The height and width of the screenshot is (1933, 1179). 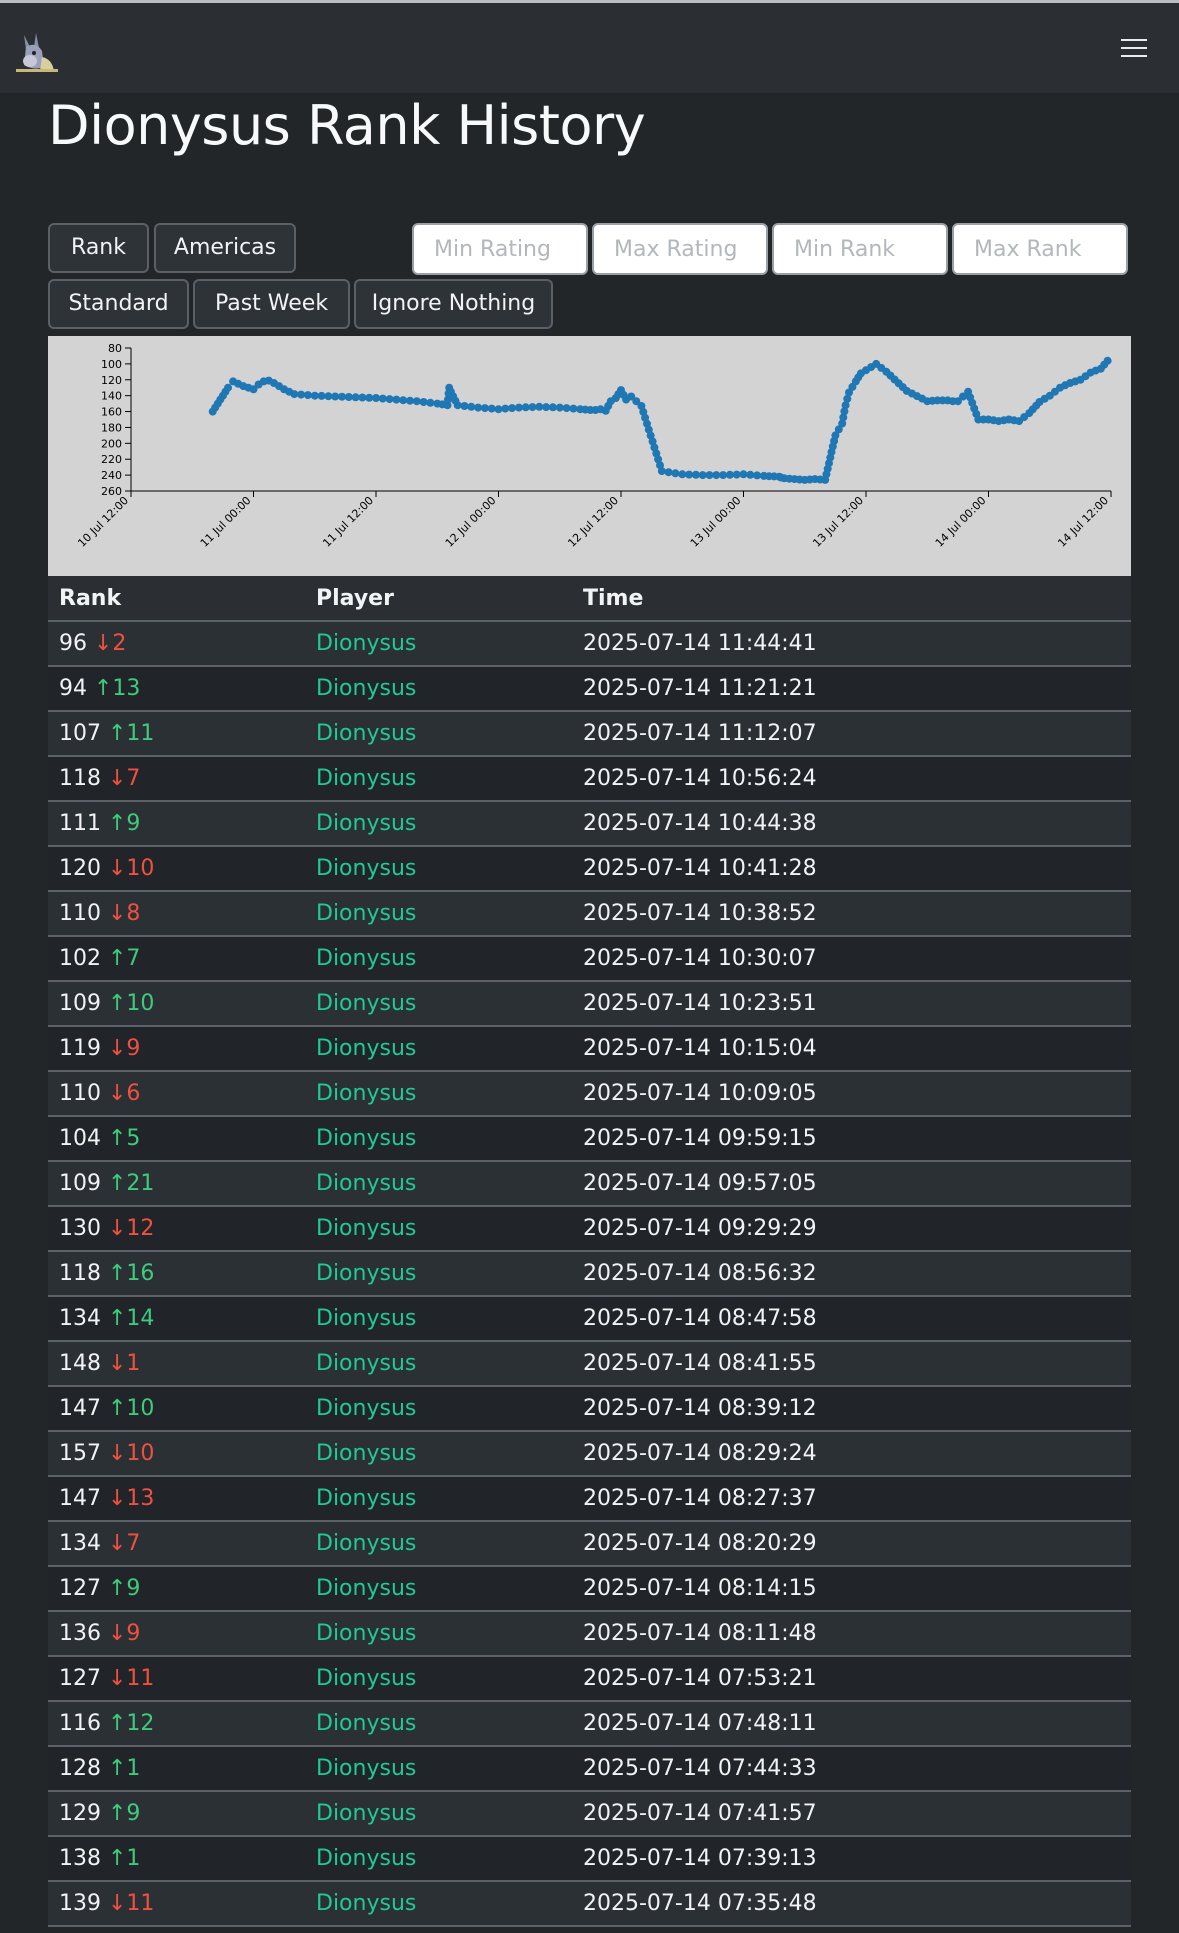 What do you see at coordinates (851, 1544) in the screenshot?
I see `time-cell: 2025-07-14 08:20:29` at bounding box center [851, 1544].